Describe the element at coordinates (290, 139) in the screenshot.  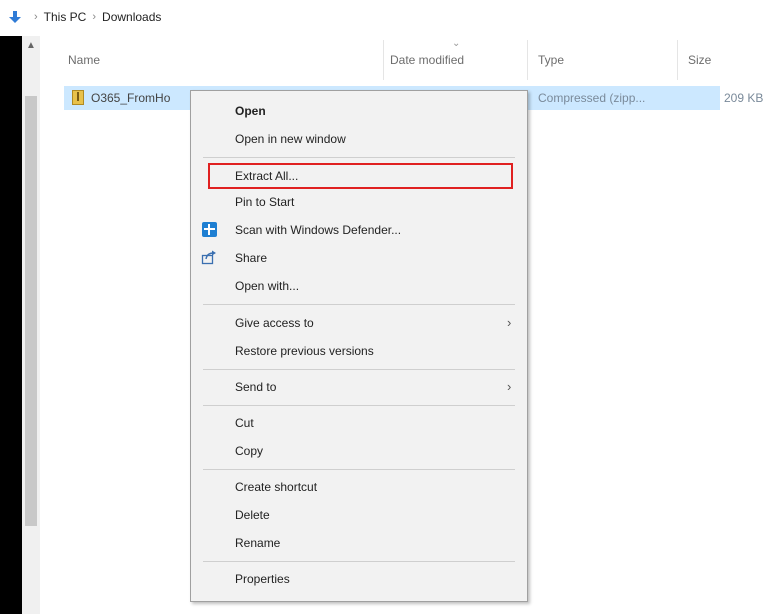
I see `menu-item-open-new-window: Open in new window` at that location.